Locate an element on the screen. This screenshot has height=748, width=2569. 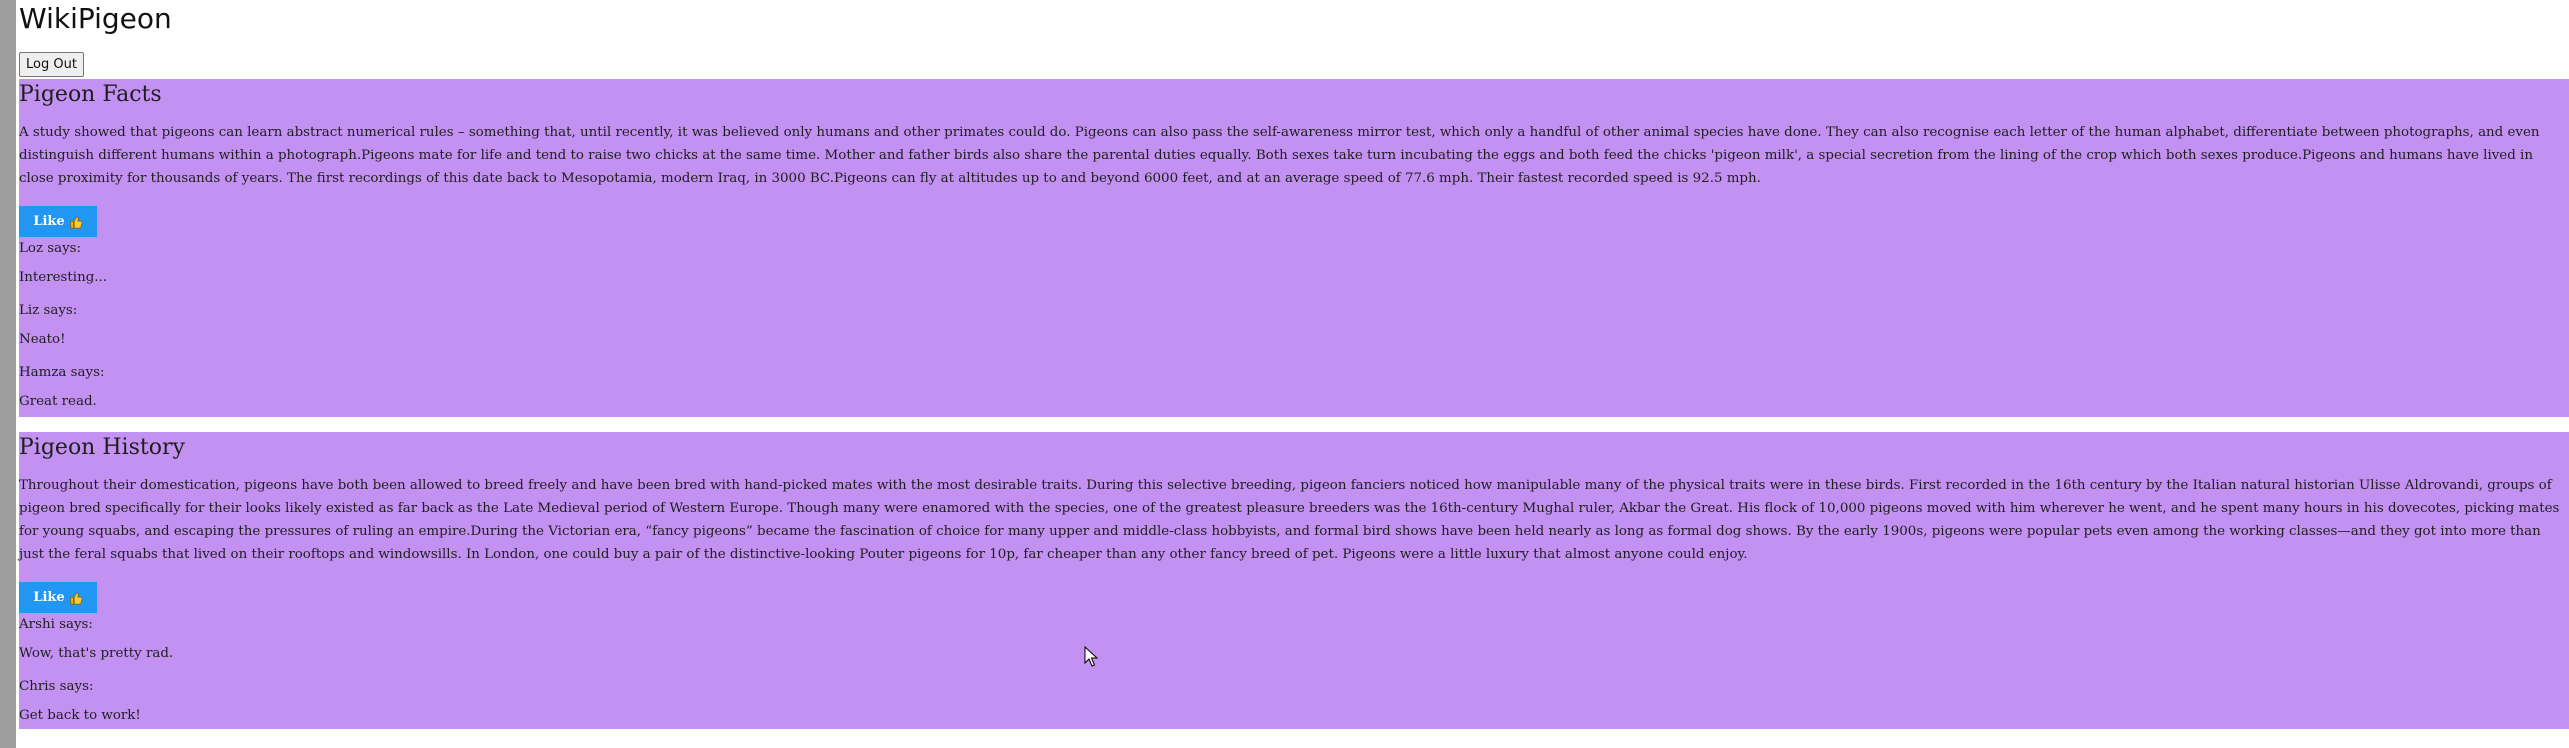
article-title: Pigeon Facts is located at coordinates (90, 94).